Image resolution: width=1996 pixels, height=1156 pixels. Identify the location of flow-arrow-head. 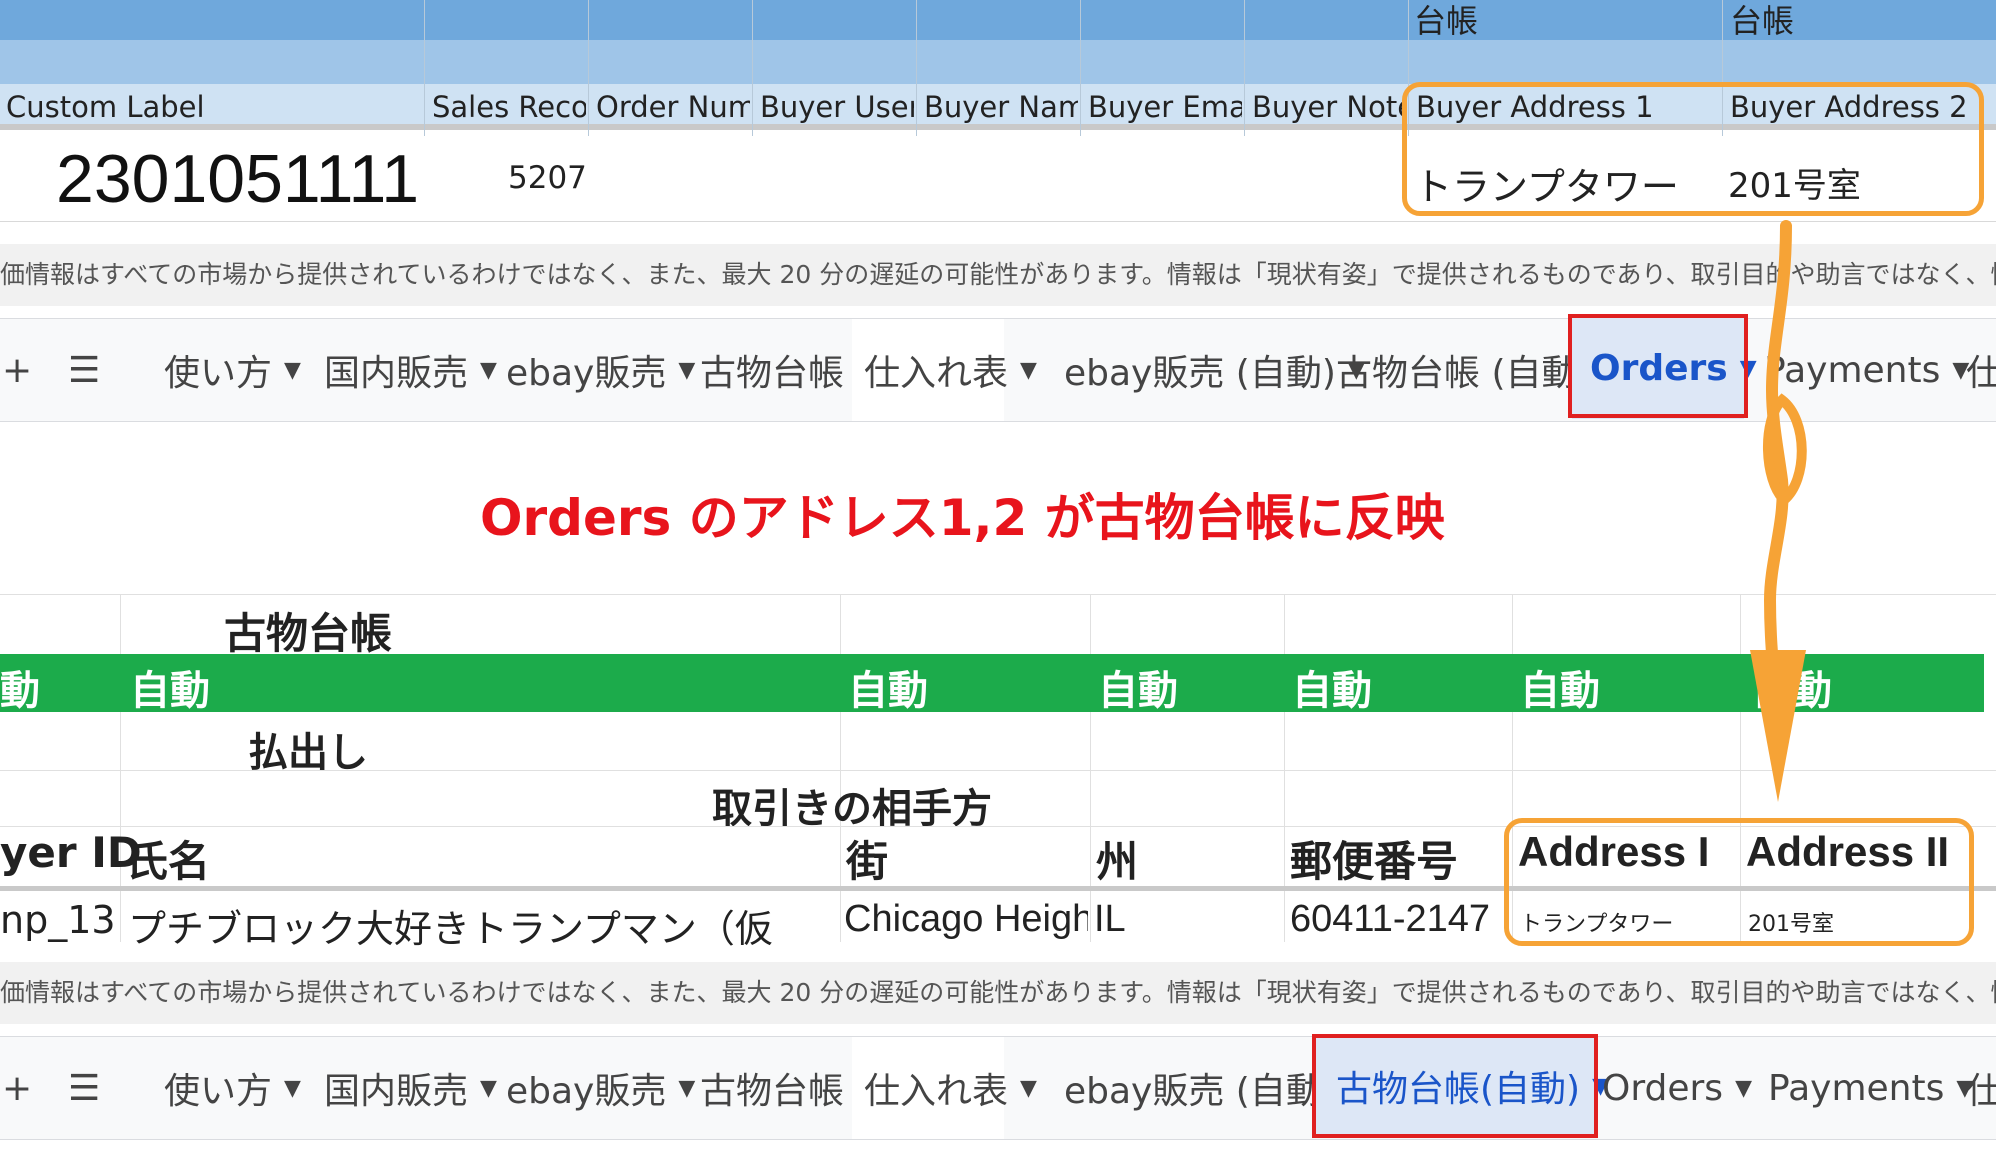
(1778, 726).